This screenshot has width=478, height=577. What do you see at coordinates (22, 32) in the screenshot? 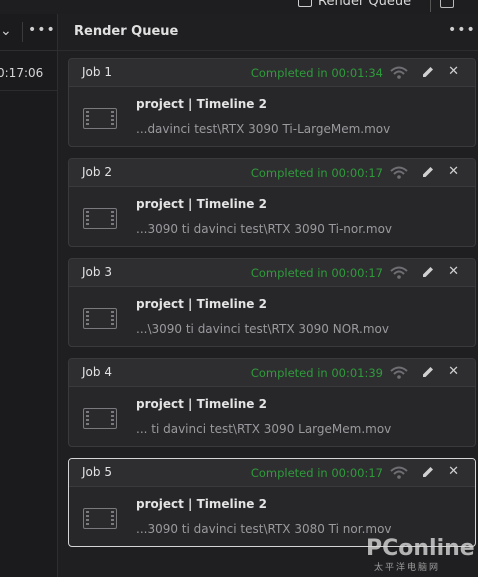
I see `header-divider` at bounding box center [22, 32].